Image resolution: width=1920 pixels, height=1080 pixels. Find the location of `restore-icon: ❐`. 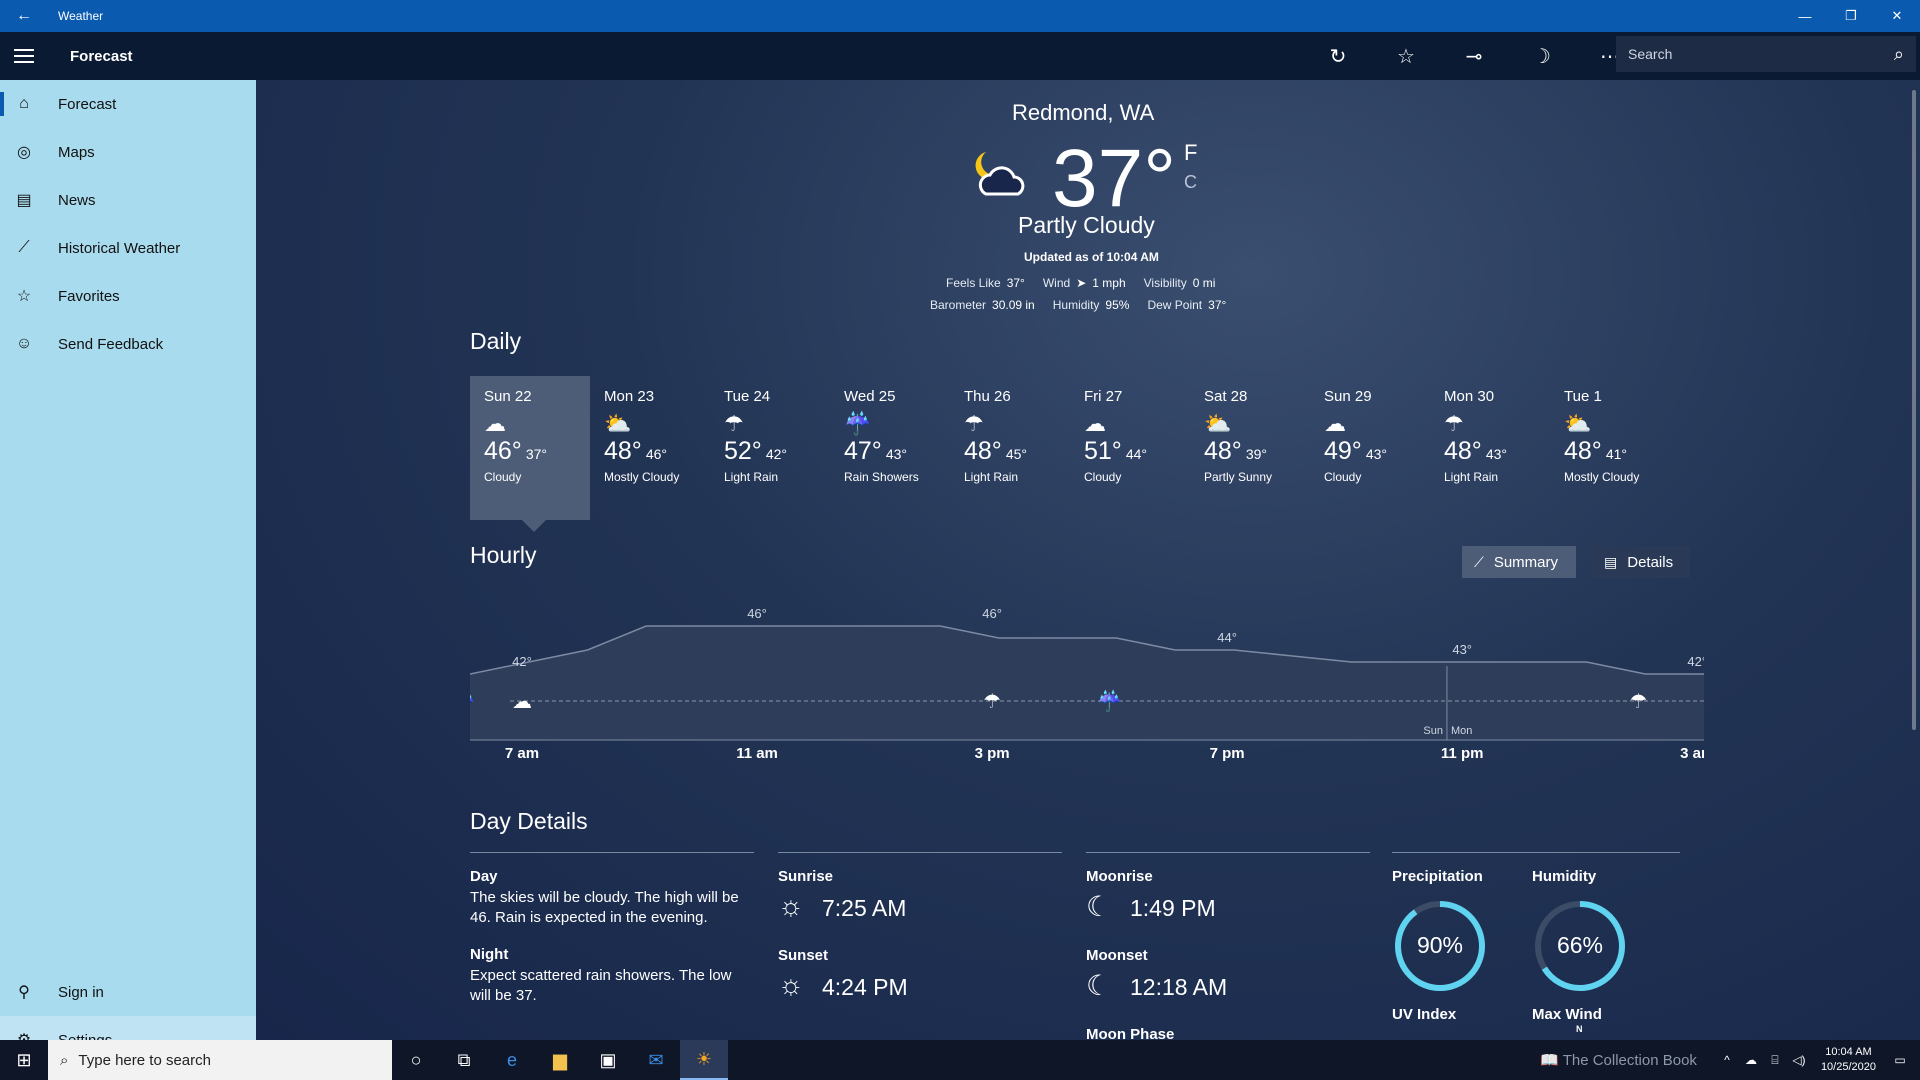

restore-icon: ❐ is located at coordinates (1851, 16).